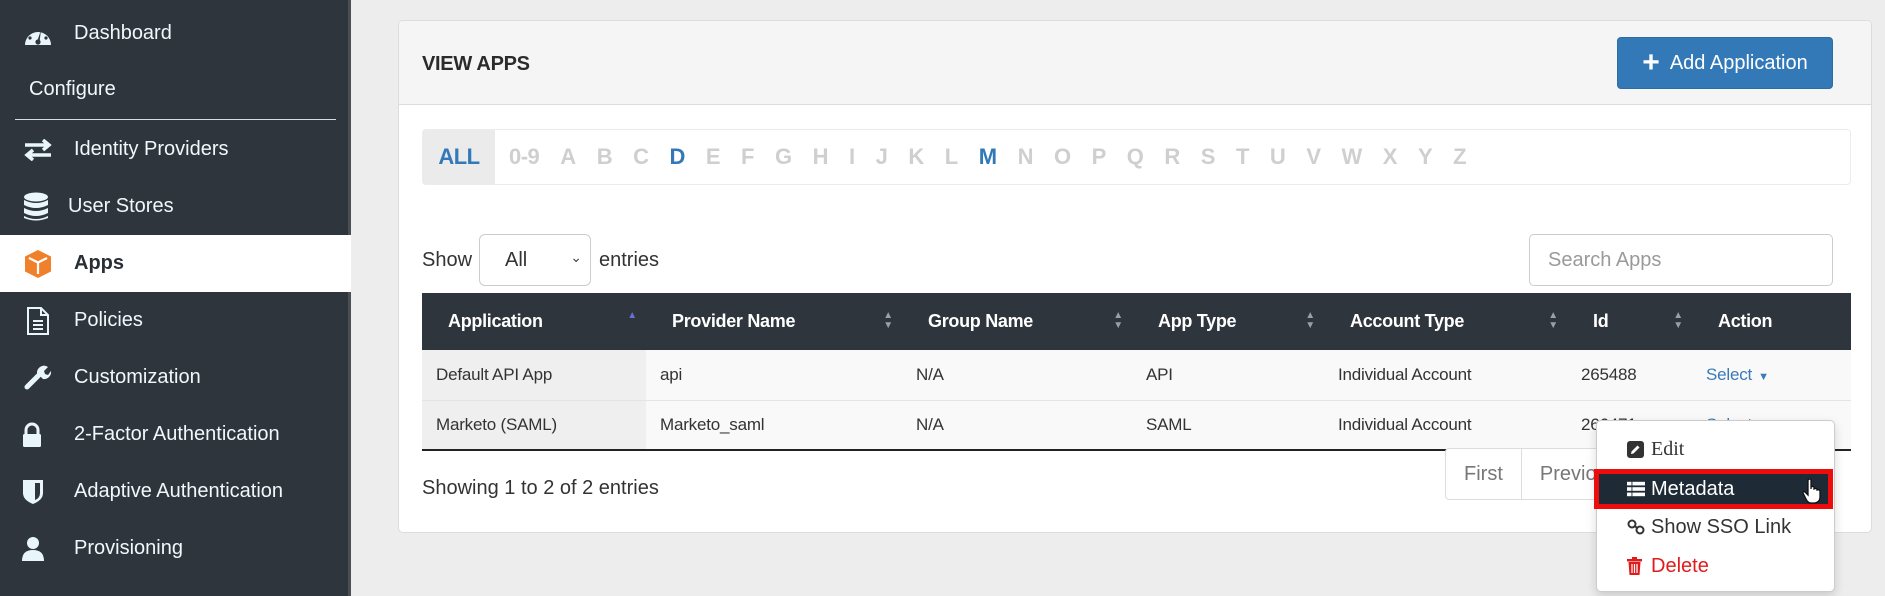 This screenshot has width=1885, height=596. What do you see at coordinates (1771, 321) in the screenshot?
I see `column-header-action: Action` at bounding box center [1771, 321].